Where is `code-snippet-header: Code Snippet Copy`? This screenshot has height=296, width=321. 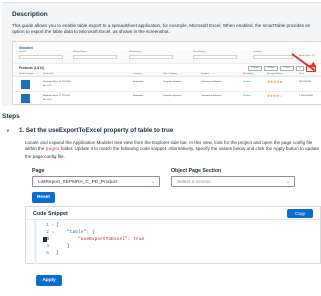 code-snippet-header: Code Snippet Copy is located at coordinates (173, 213).